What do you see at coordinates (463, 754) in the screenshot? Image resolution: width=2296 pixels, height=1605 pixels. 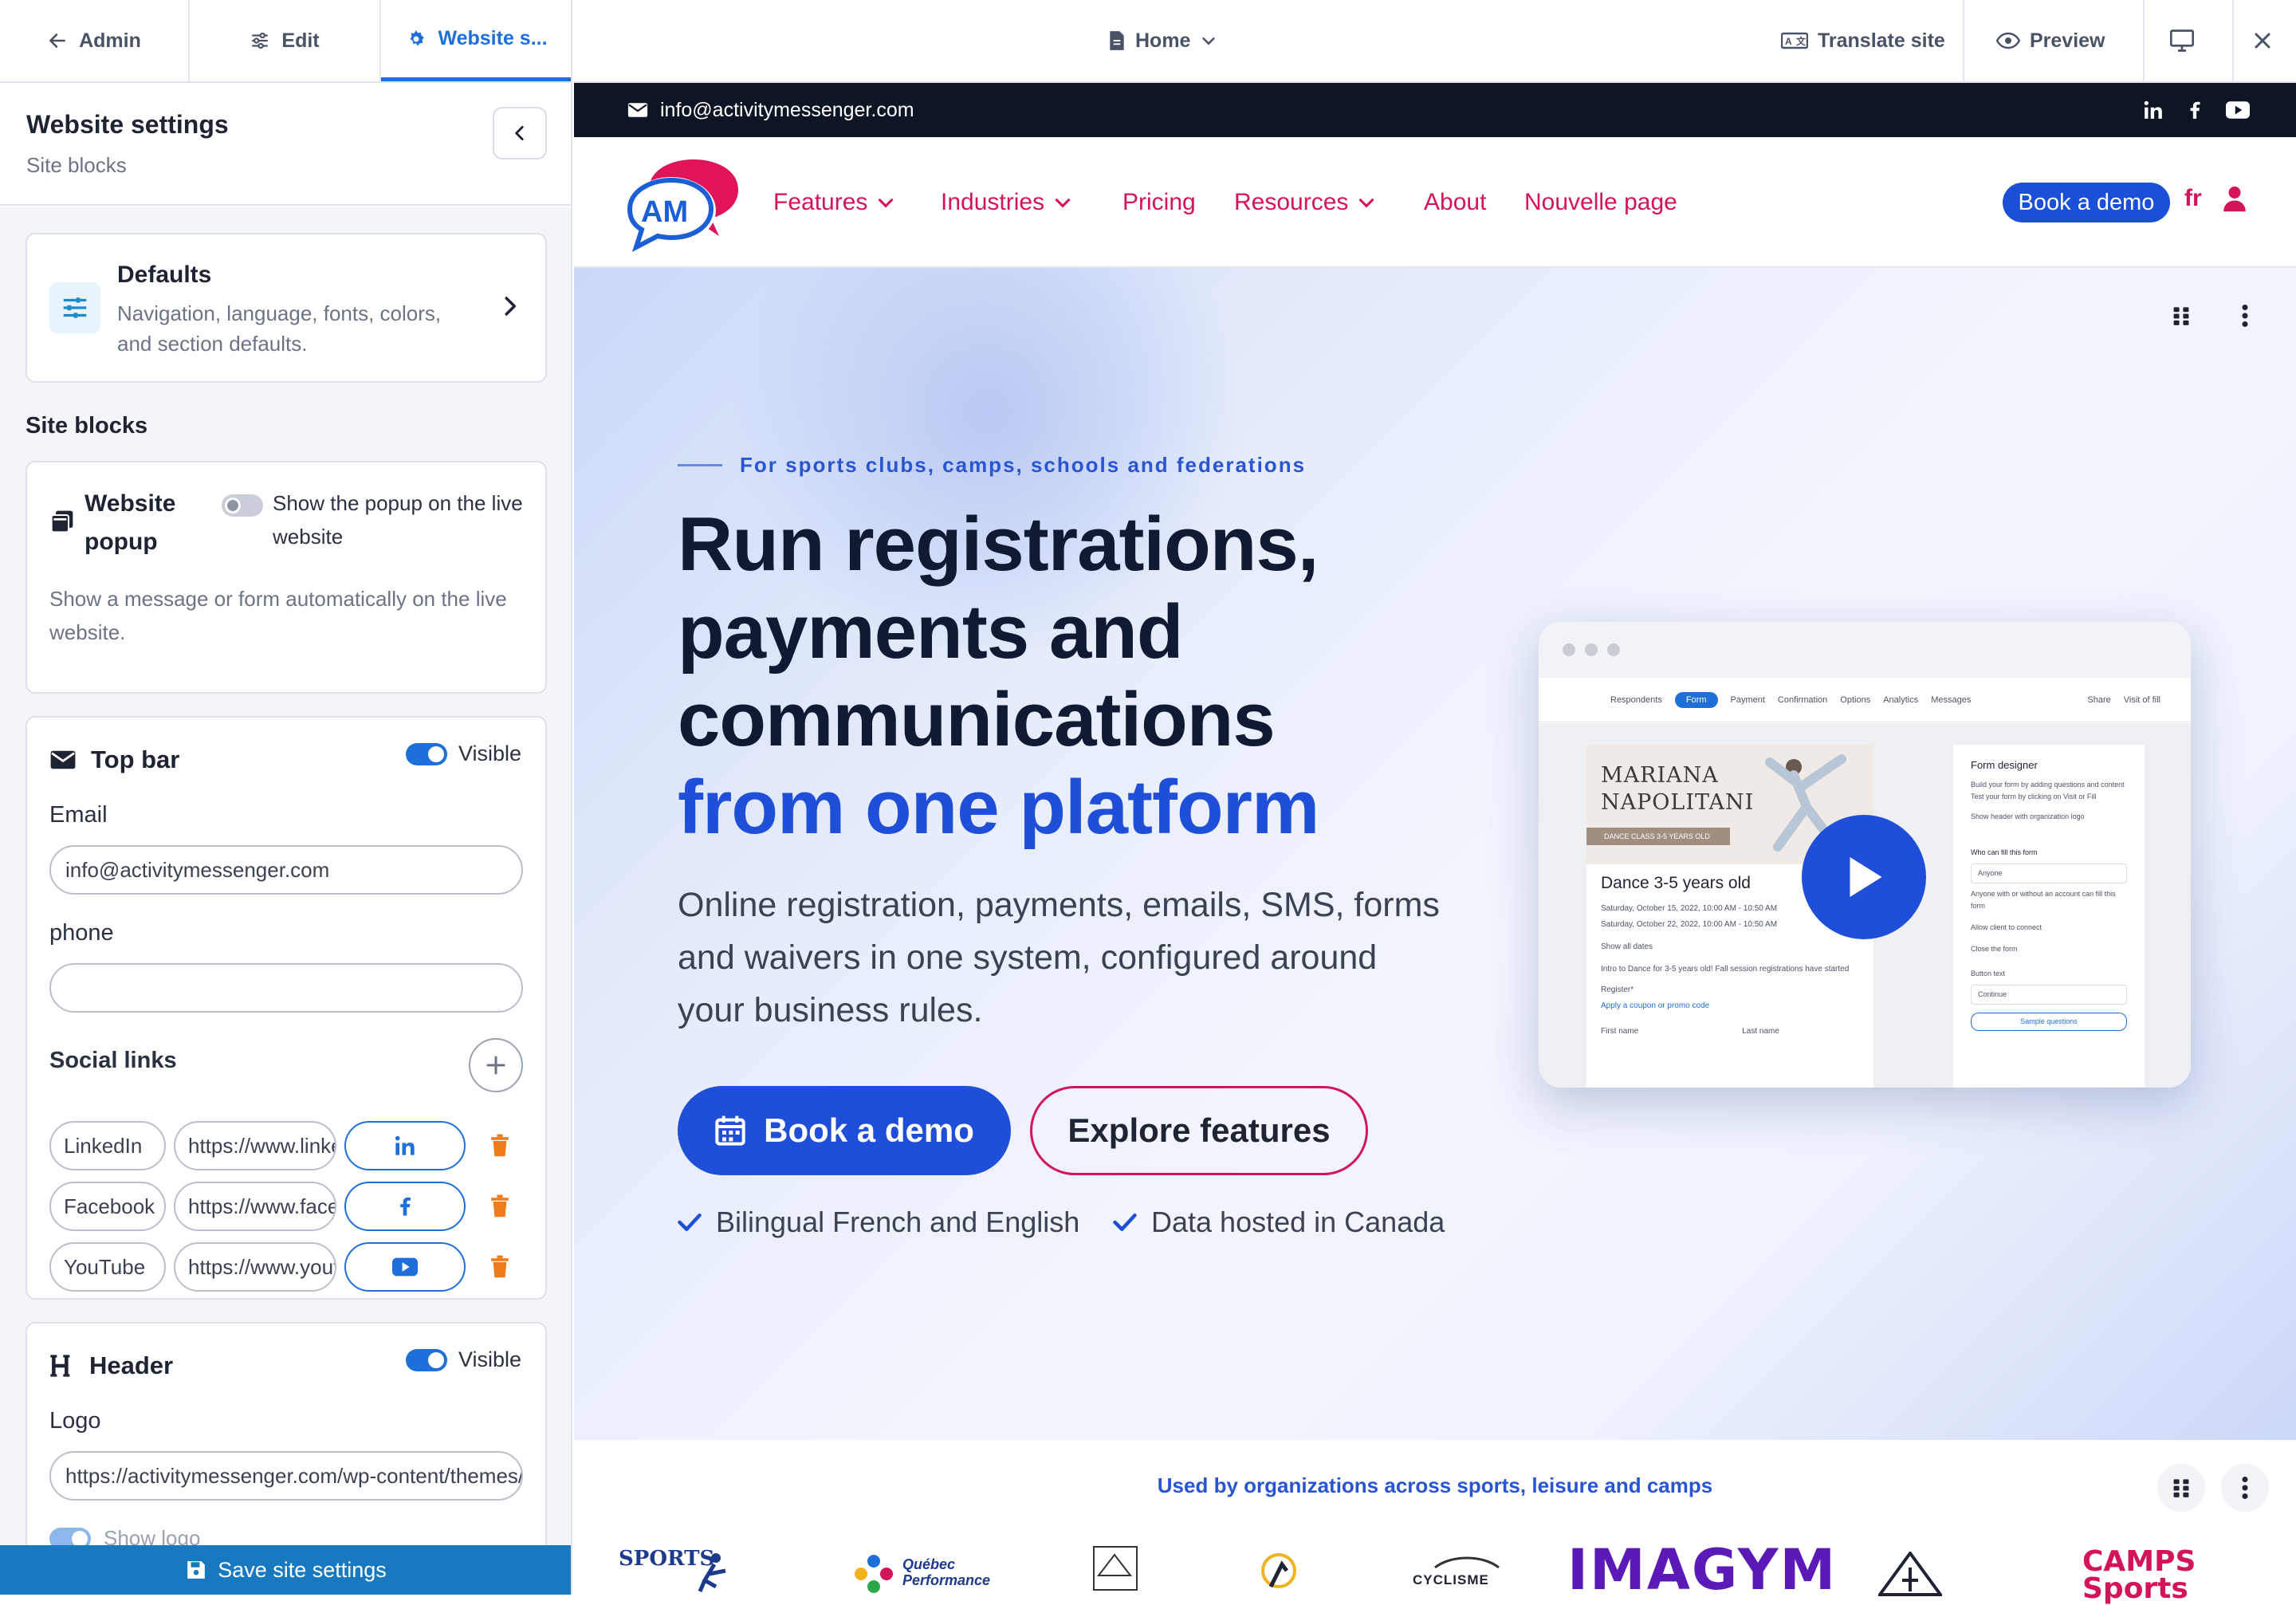 I see `top-bar-visible-toggle: Visible` at bounding box center [463, 754].